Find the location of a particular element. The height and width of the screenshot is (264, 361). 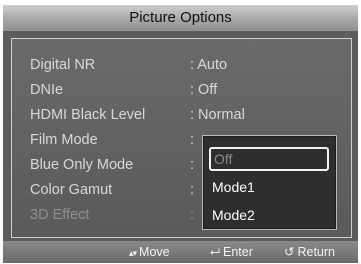

return-hint: ↺ Return is located at coordinates (309, 252).